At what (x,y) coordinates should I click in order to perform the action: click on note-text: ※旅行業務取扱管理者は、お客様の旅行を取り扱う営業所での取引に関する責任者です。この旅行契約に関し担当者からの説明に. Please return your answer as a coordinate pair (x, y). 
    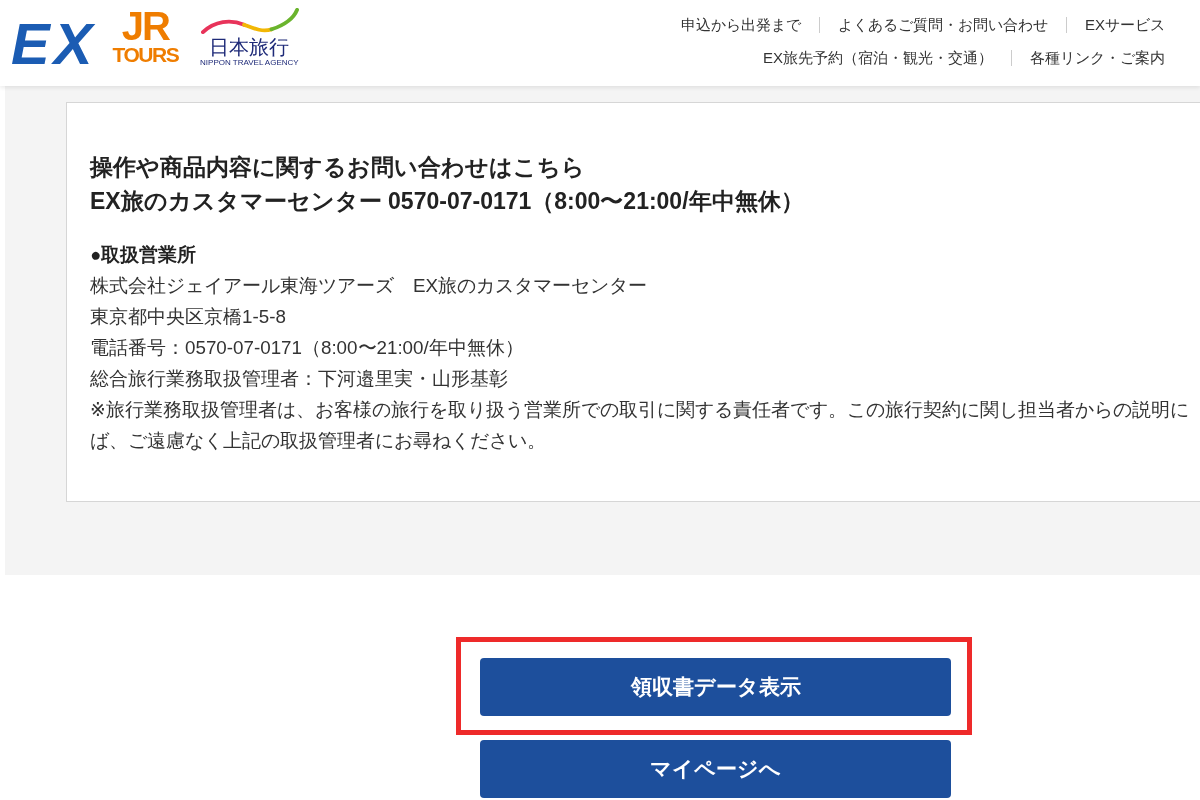
    Looking at the image, I should click on (640, 410).